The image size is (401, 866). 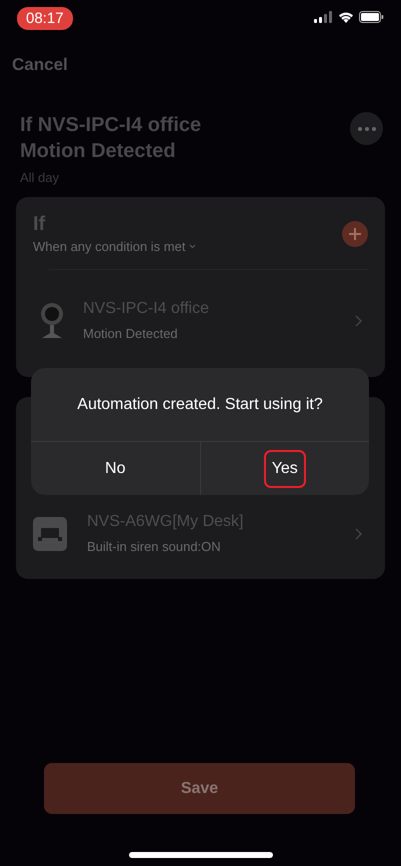 I want to click on status-time: 08:17, so click(x=45, y=18).